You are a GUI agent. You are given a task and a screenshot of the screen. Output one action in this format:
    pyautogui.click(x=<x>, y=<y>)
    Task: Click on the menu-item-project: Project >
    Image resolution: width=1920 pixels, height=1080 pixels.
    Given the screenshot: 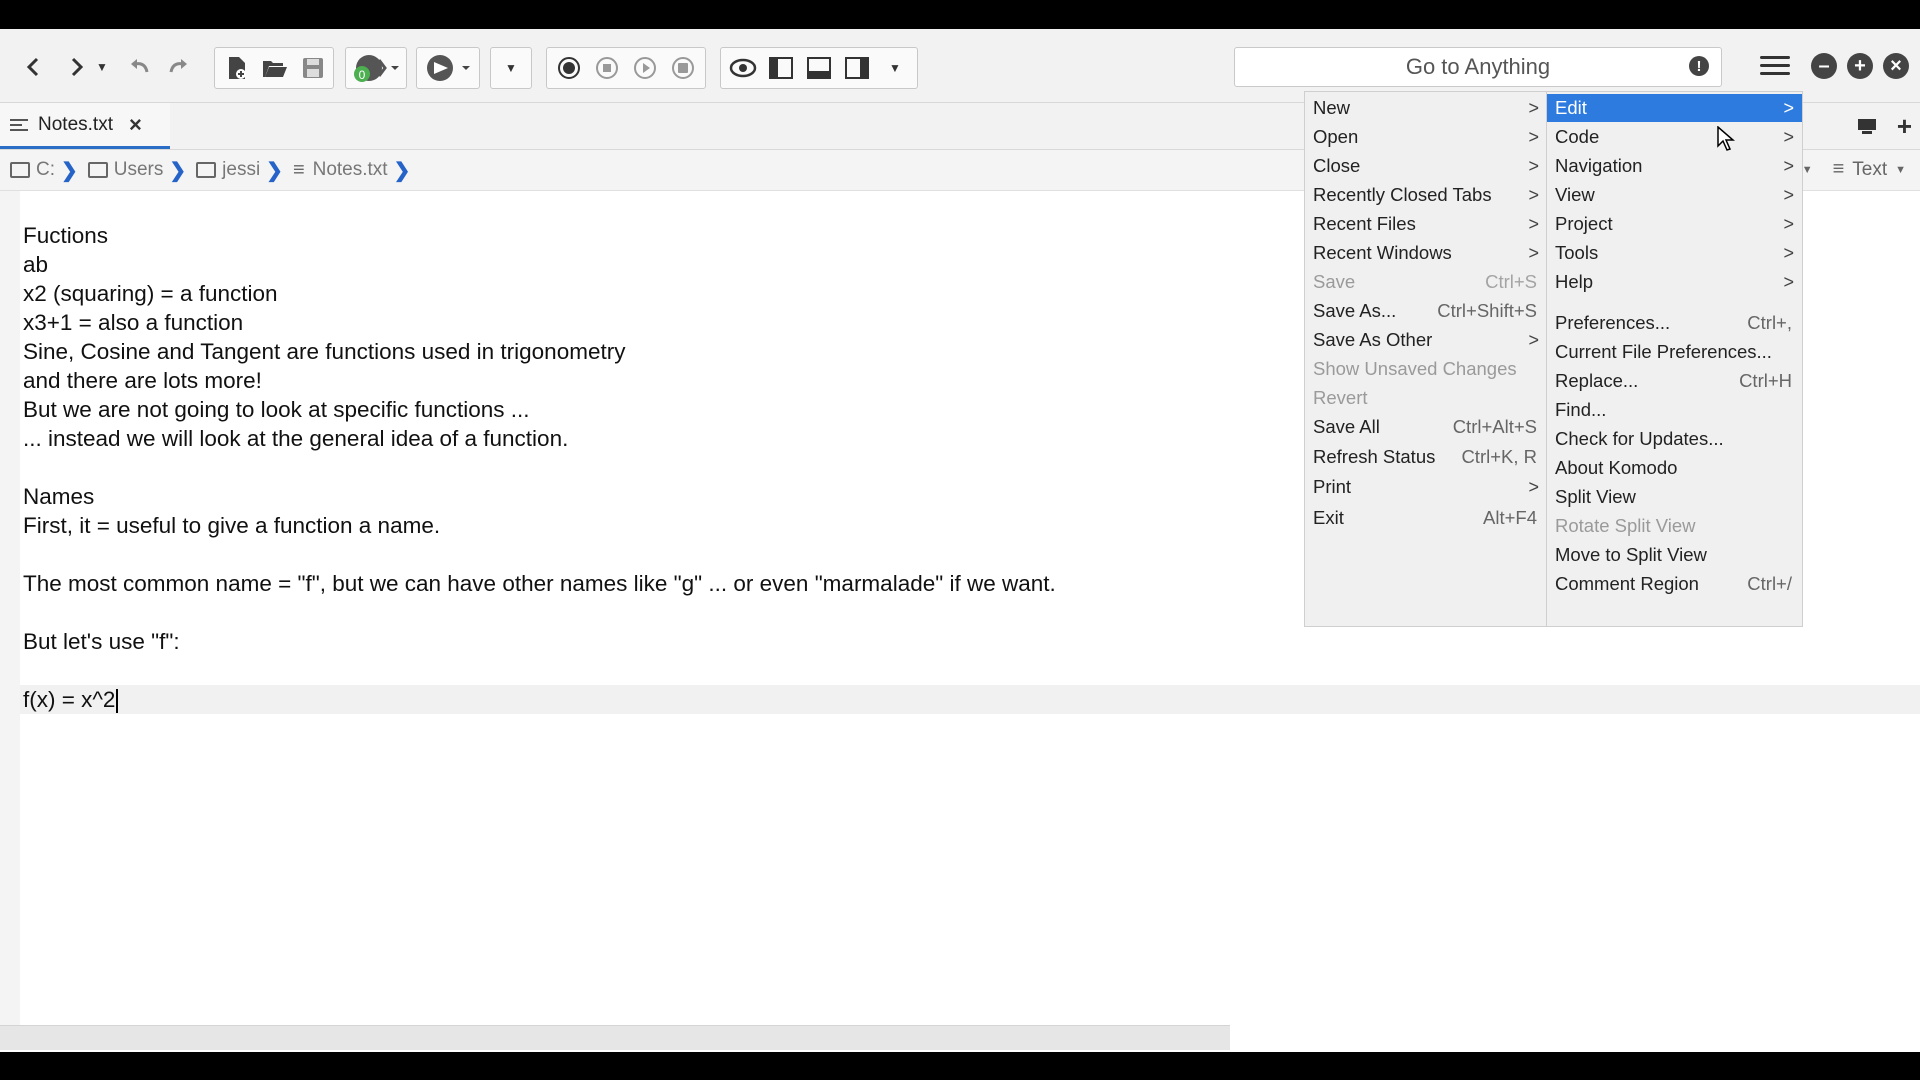 What is the action you would take?
    pyautogui.click(x=1674, y=224)
    